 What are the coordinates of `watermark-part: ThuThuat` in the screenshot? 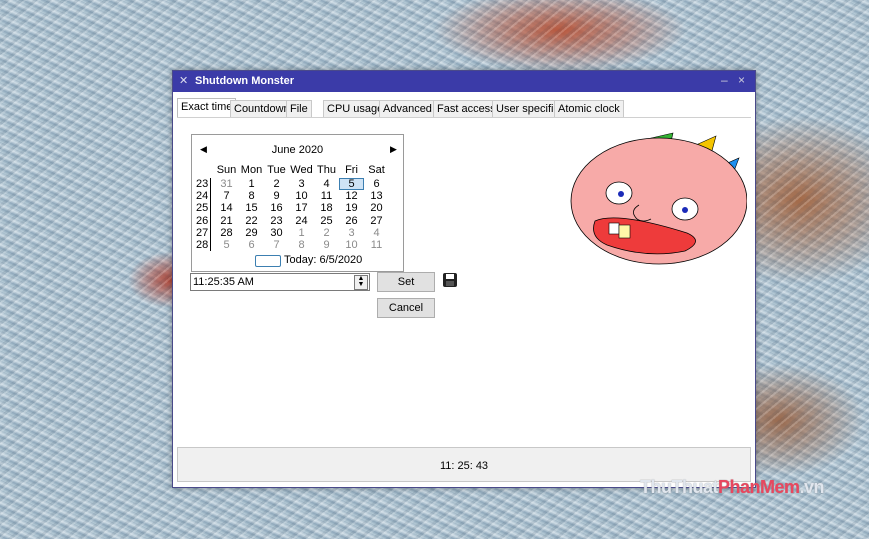 It's located at (679, 487).